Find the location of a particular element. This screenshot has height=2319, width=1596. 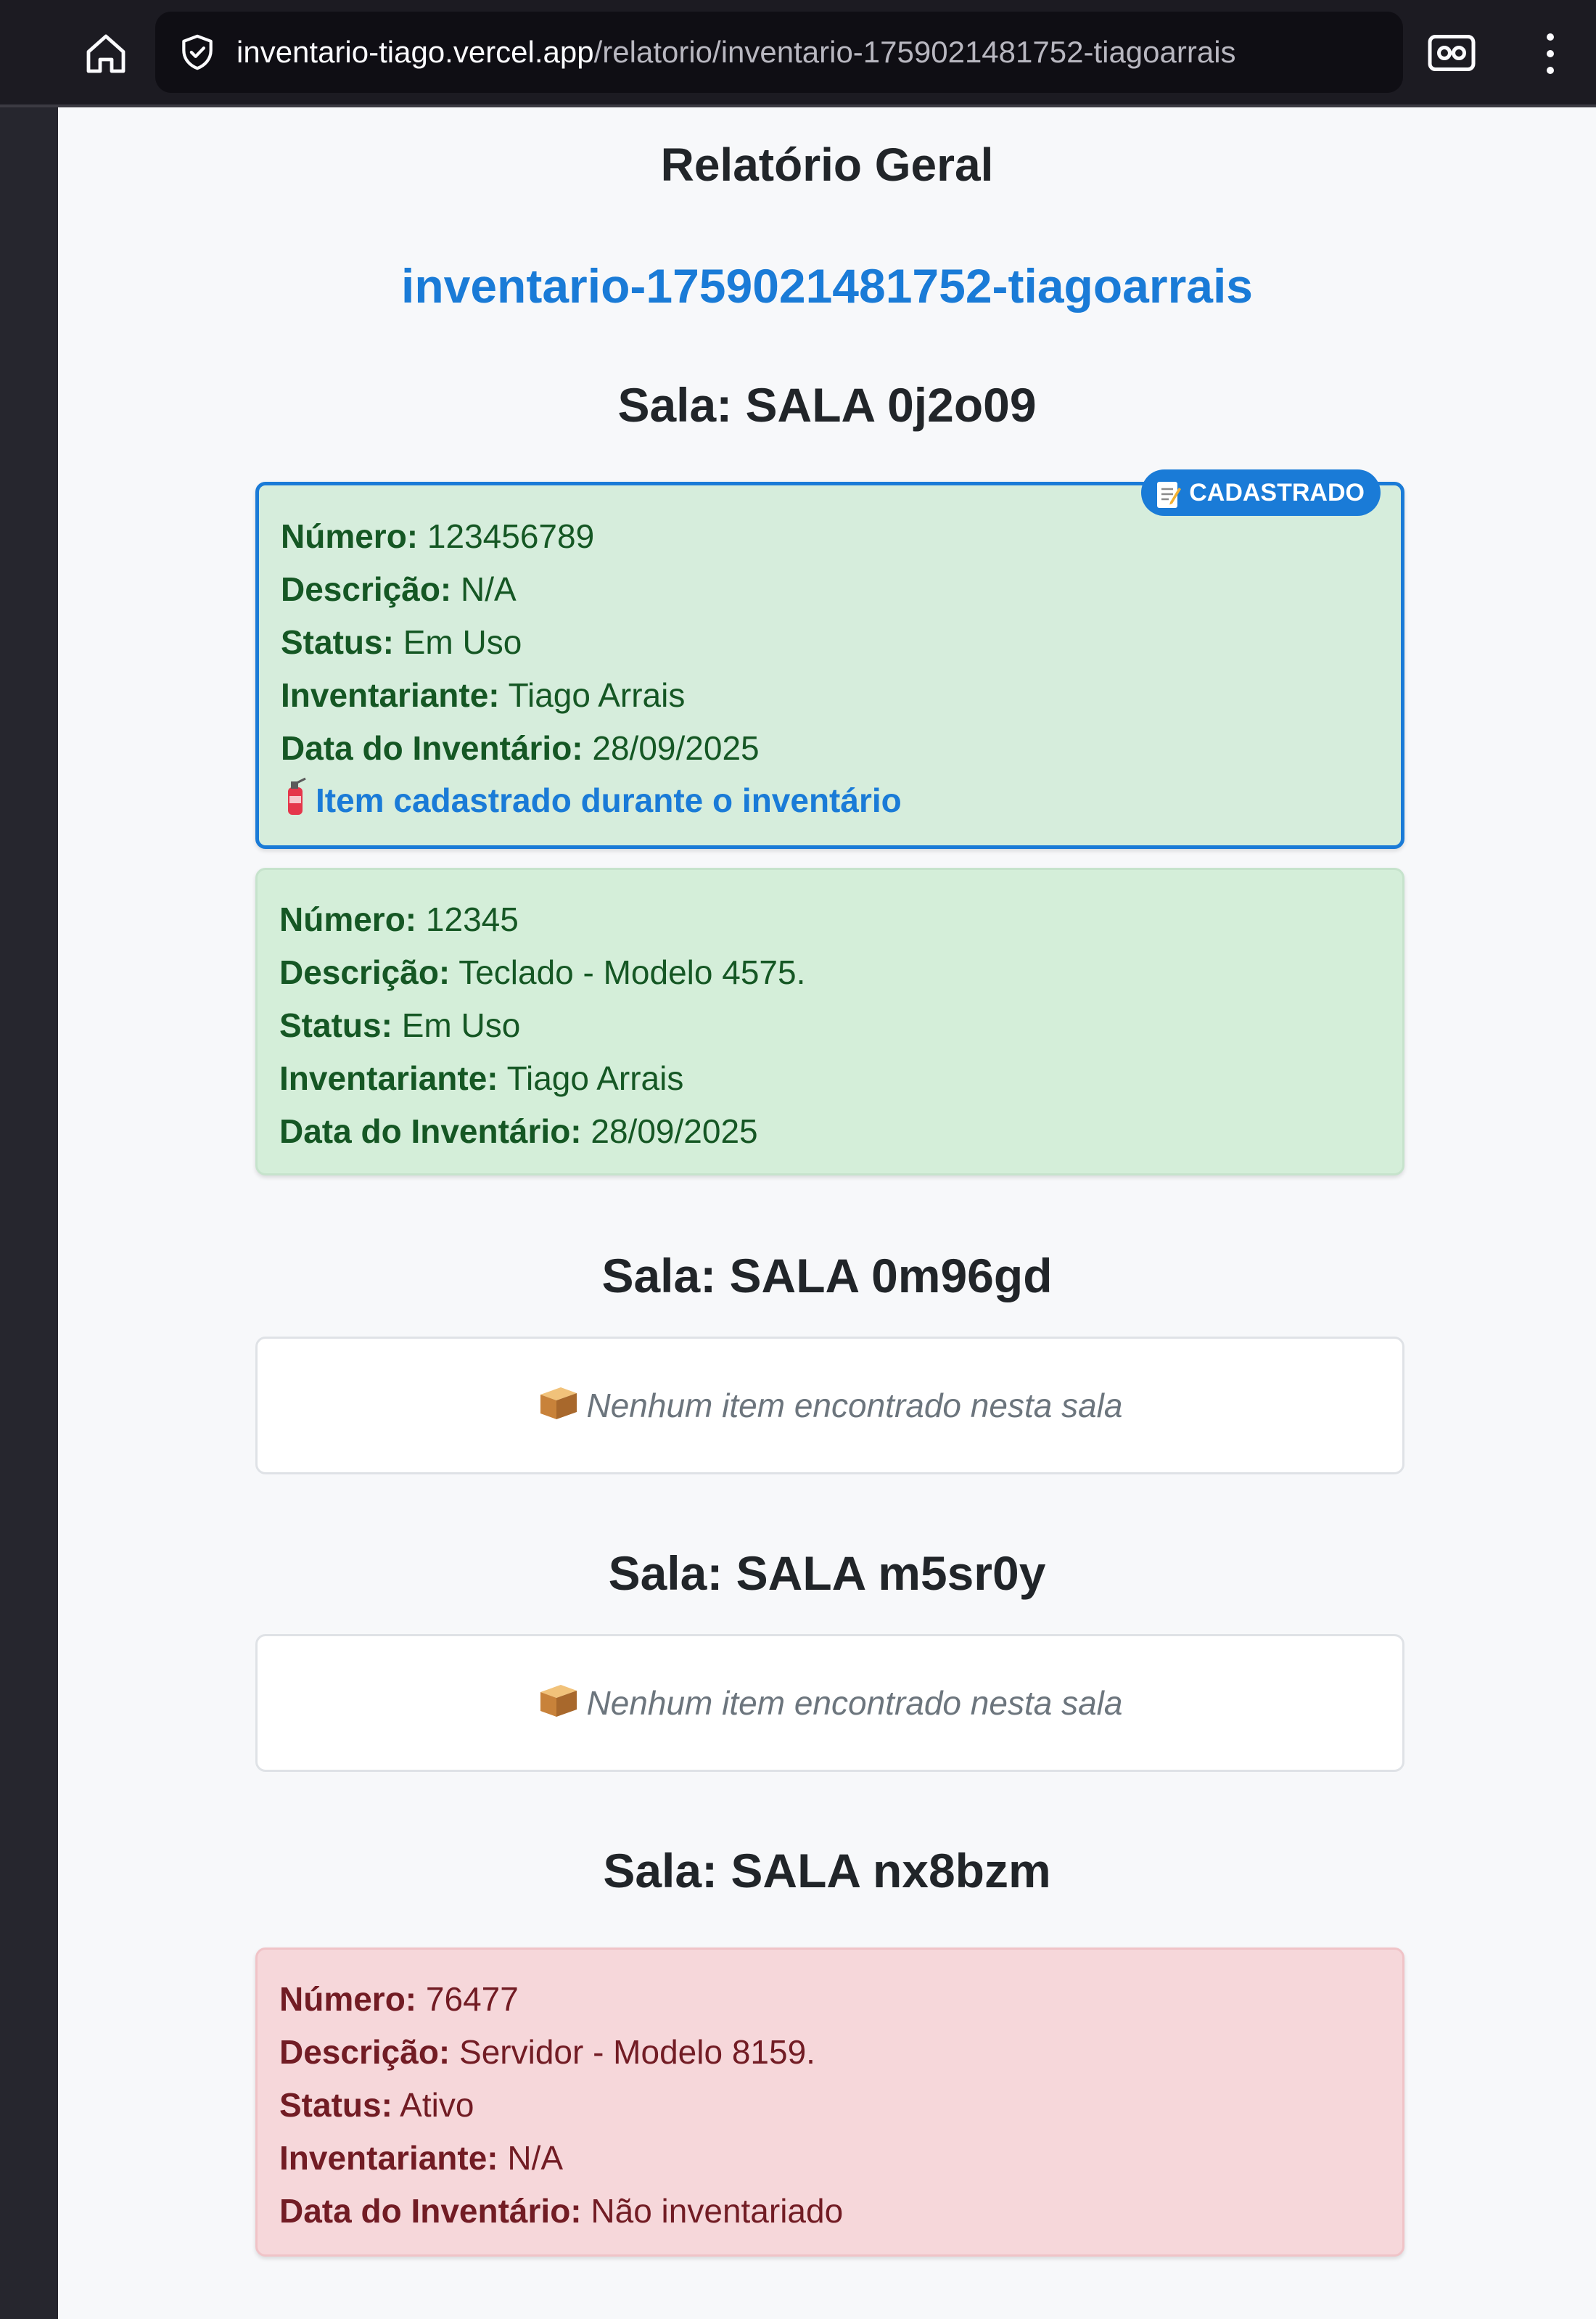

room-title: Sala: SALA 0j2o09 is located at coordinates (827, 405).